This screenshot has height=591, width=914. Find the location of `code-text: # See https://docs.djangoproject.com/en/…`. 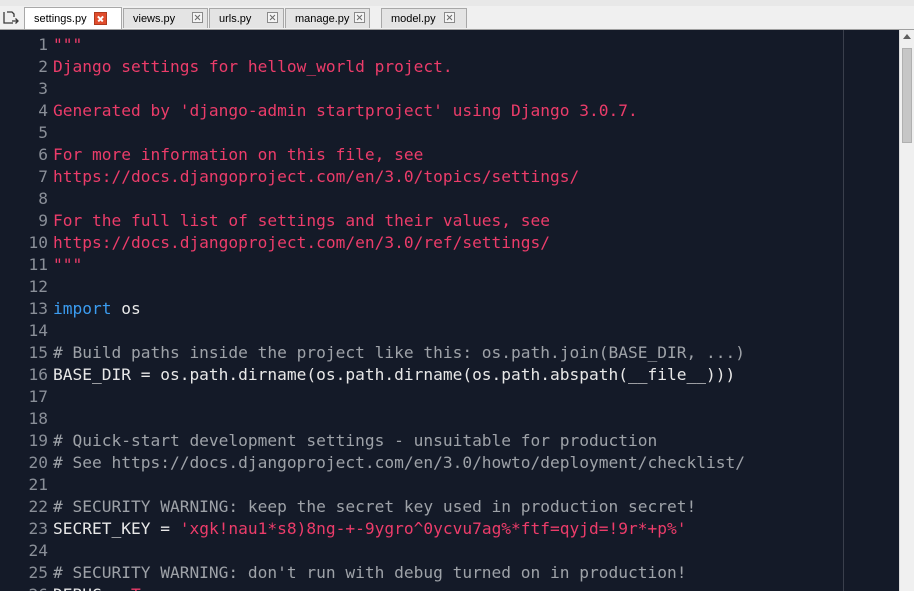

code-text: # See https://docs.djangoproject.com/en/… is located at coordinates (399, 463).